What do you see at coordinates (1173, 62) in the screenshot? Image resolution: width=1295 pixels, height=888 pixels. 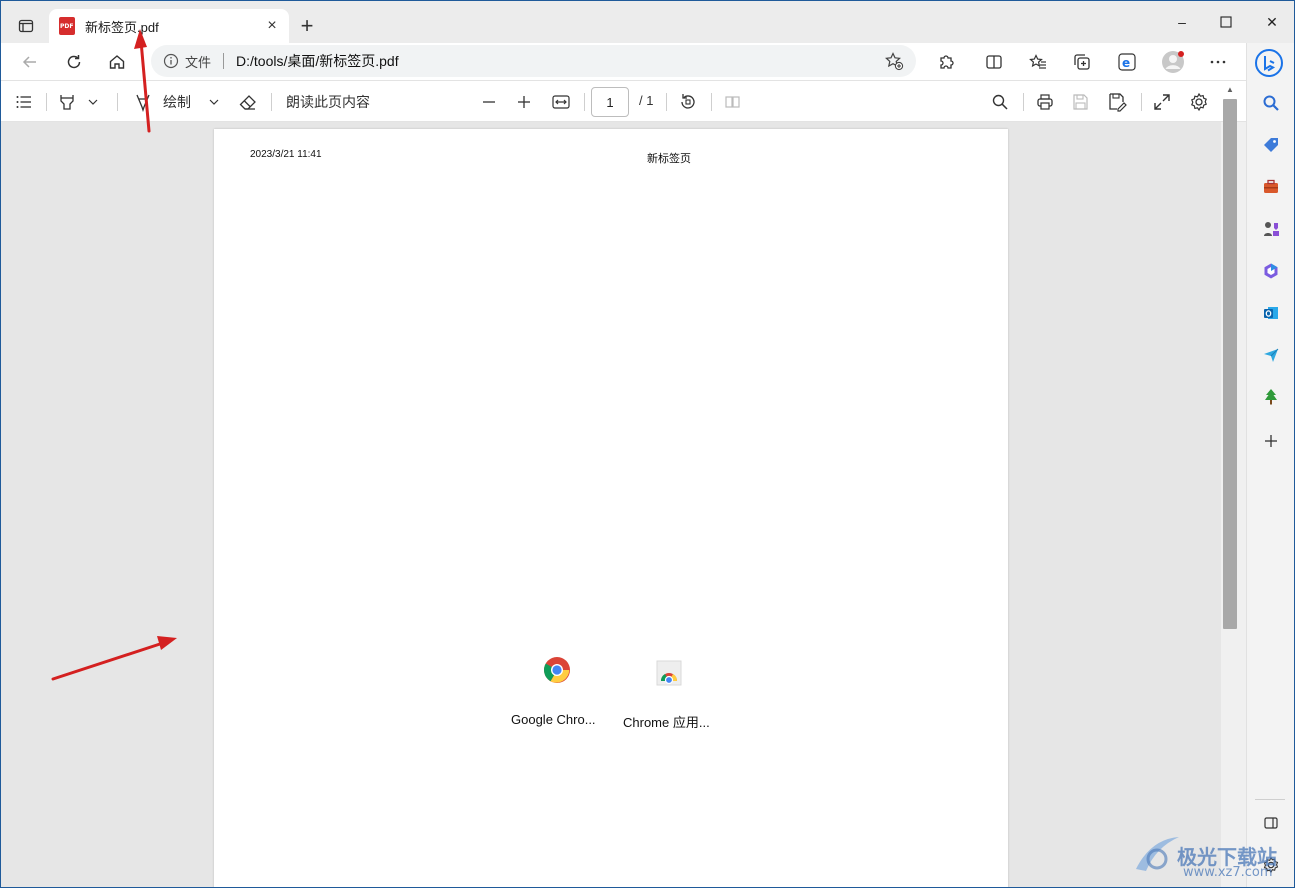 I see `profile-button` at bounding box center [1173, 62].